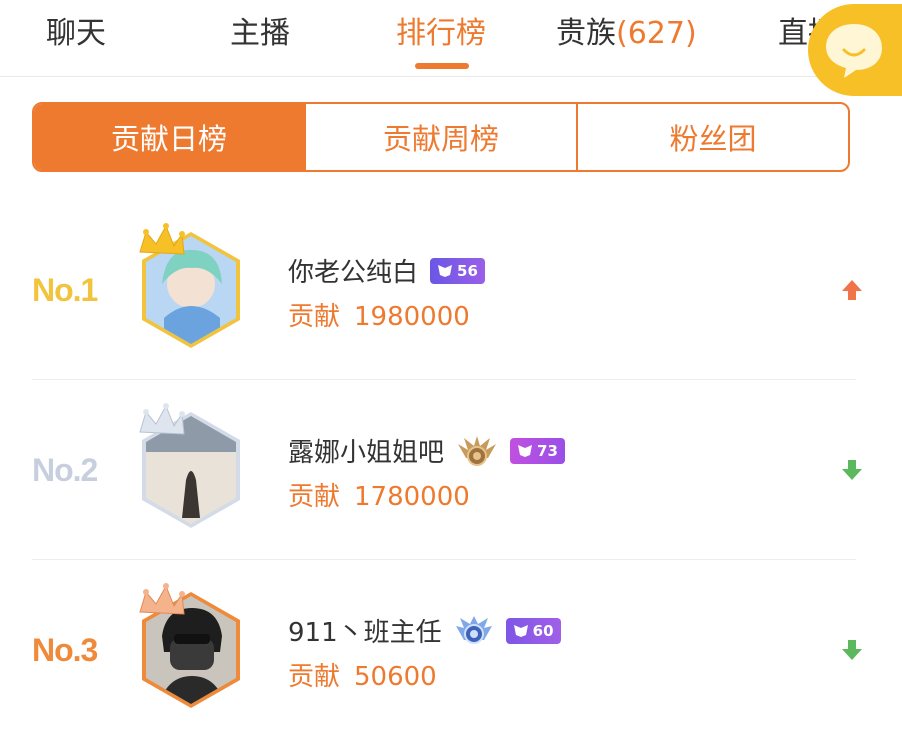 This screenshot has width=902, height=740. What do you see at coordinates (467, 270) in the screenshot?
I see `level-value: 56` at bounding box center [467, 270].